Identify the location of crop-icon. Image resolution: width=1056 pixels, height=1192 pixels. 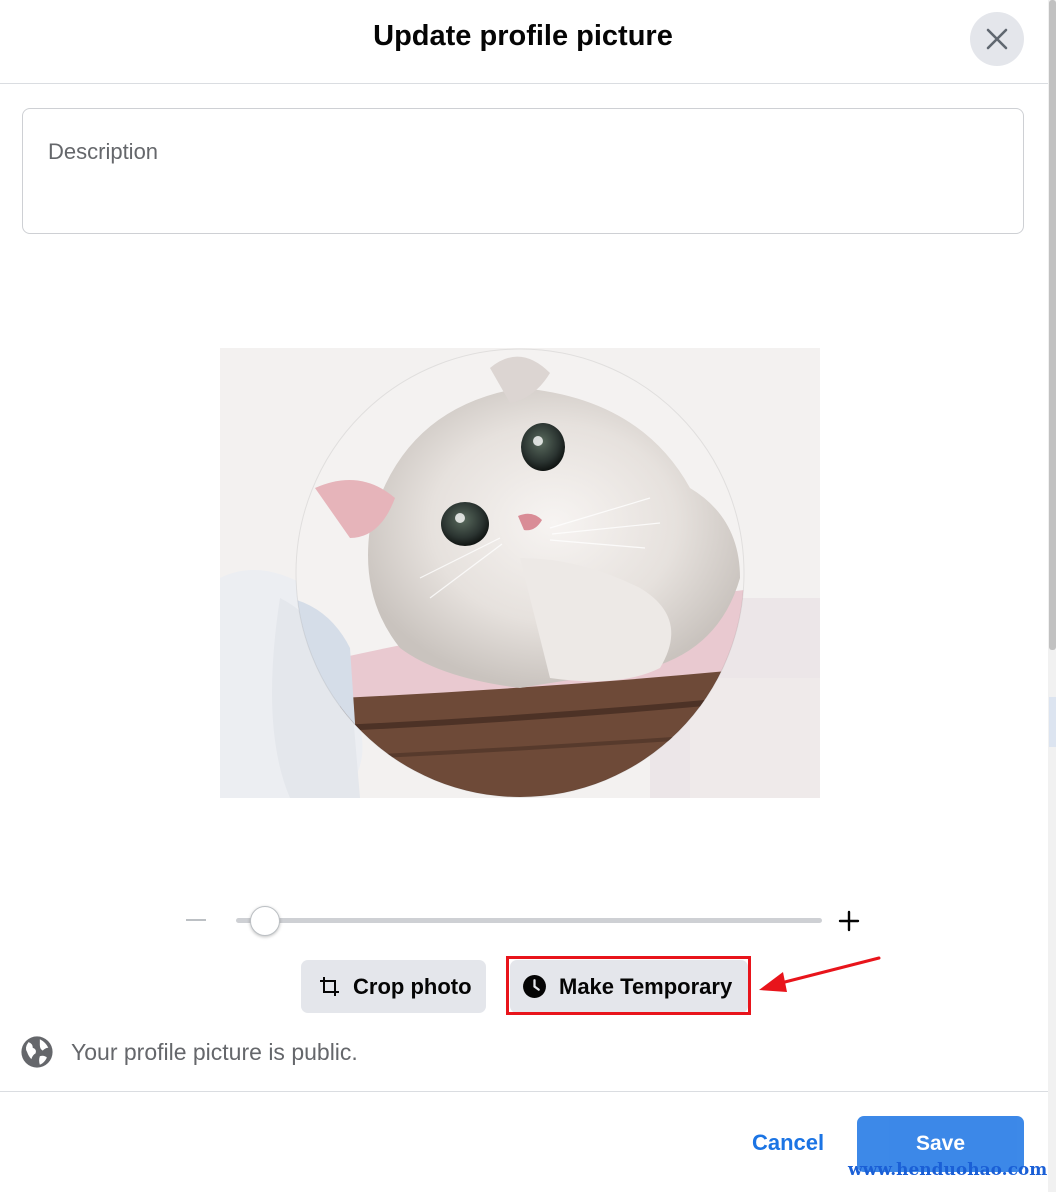
(329, 986).